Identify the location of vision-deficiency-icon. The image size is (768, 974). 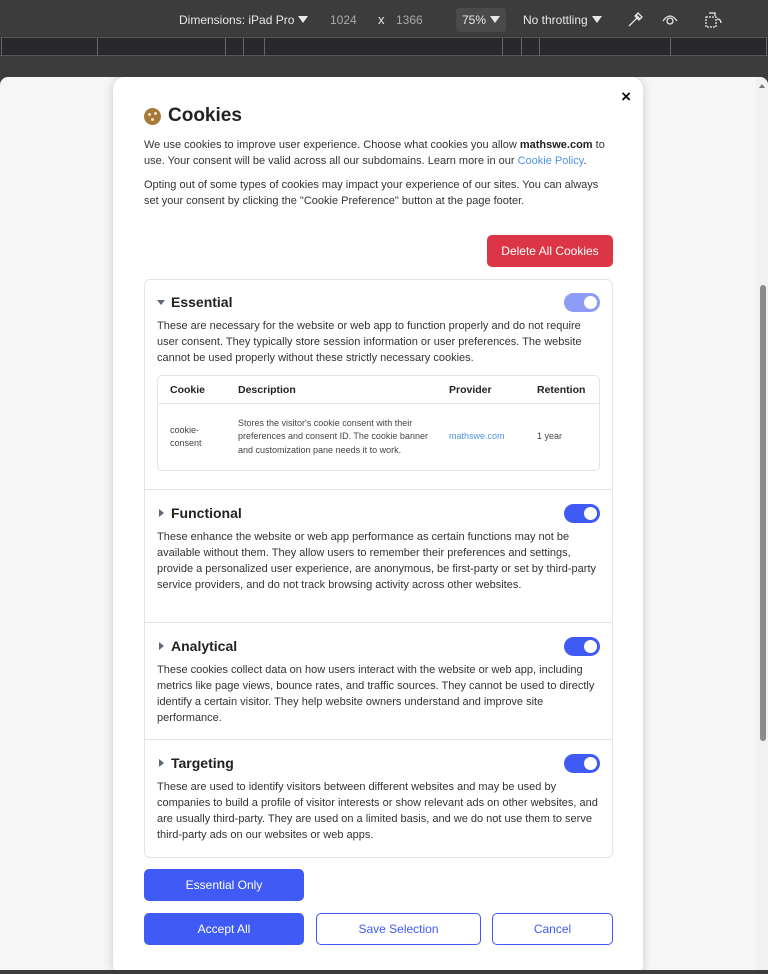
(670, 19).